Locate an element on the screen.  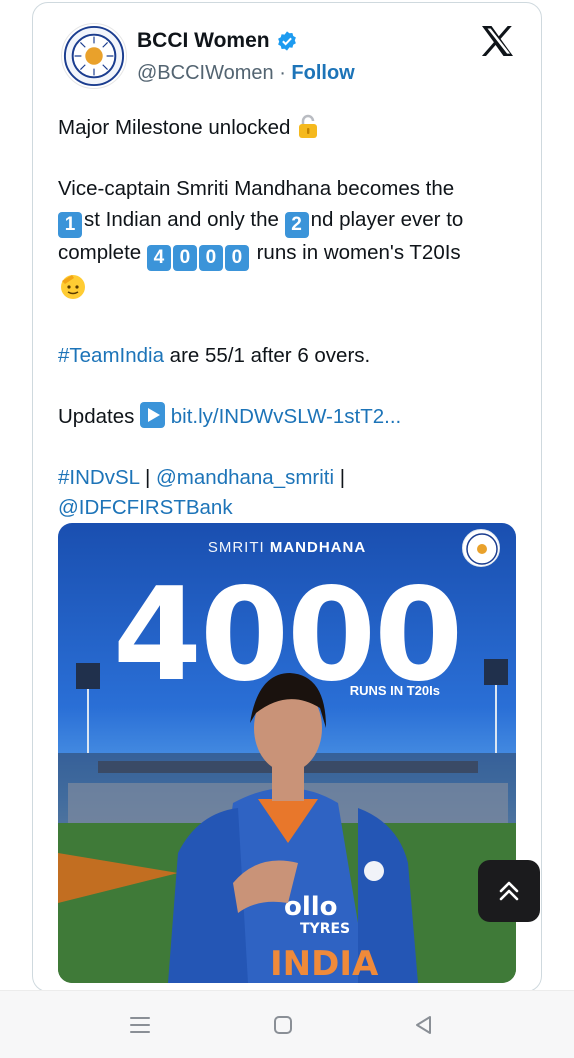
tweet-header: BCCI Women @BCCIWomen · Follow is located at coordinates (287, 53).